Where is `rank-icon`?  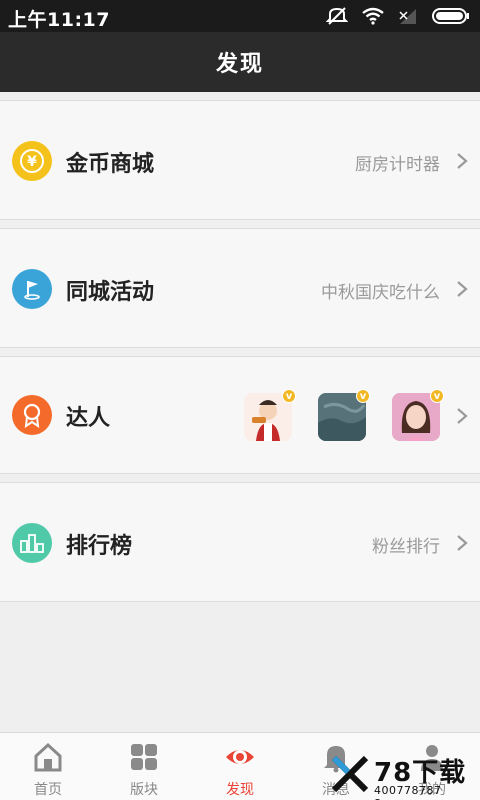 rank-icon is located at coordinates (32, 543).